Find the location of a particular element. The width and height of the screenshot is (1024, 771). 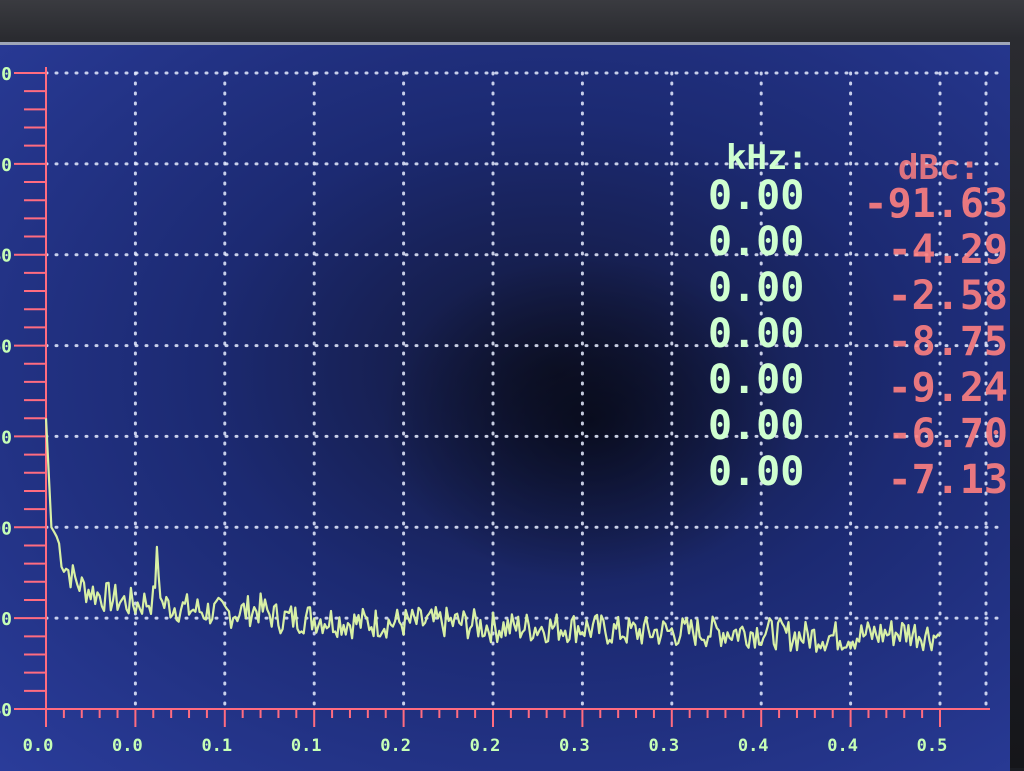

y-tick-label: 40 is located at coordinates (6, 256).